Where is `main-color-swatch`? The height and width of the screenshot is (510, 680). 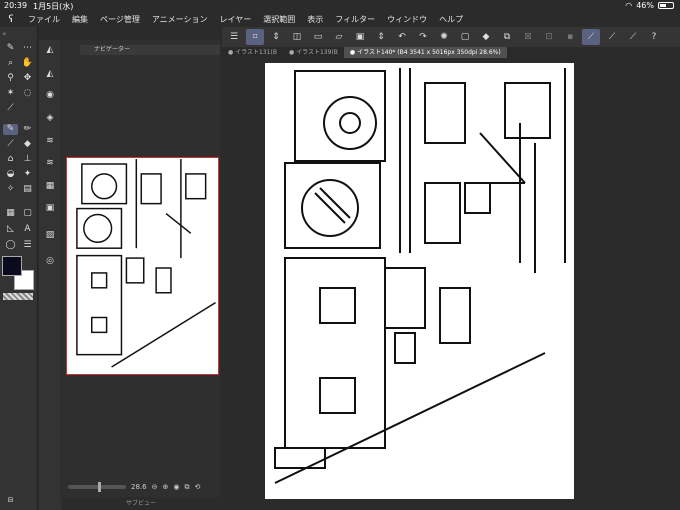 main-color-swatch is located at coordinates (12, 266).